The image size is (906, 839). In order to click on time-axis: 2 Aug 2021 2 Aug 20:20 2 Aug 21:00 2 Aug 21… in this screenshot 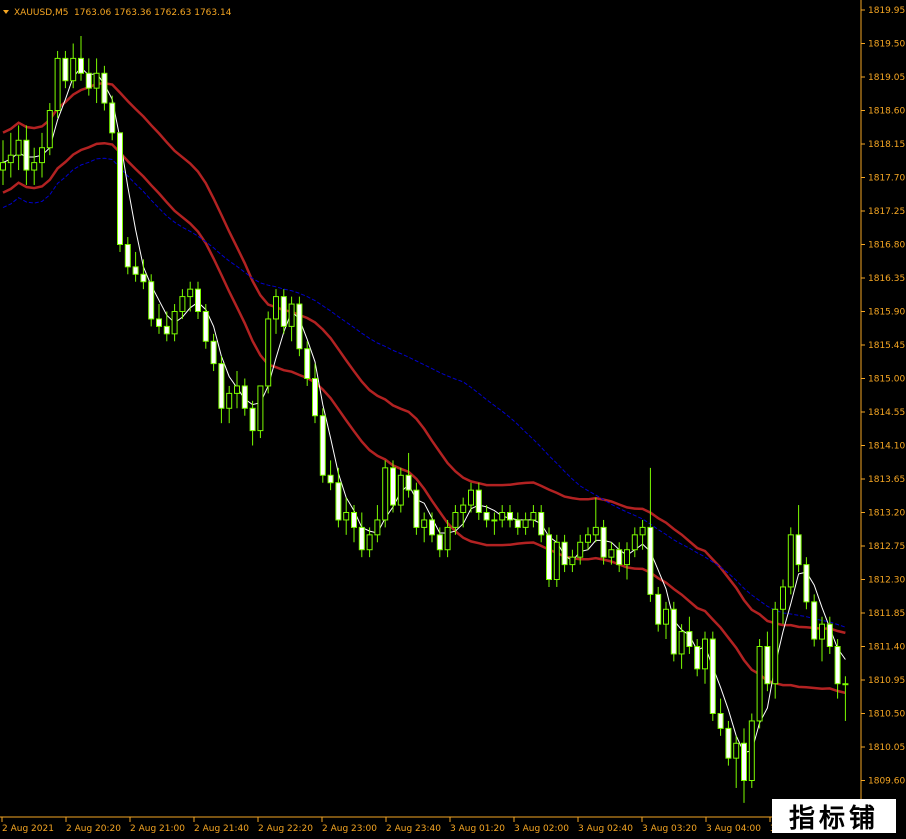, I will do `click(413, 825)`.